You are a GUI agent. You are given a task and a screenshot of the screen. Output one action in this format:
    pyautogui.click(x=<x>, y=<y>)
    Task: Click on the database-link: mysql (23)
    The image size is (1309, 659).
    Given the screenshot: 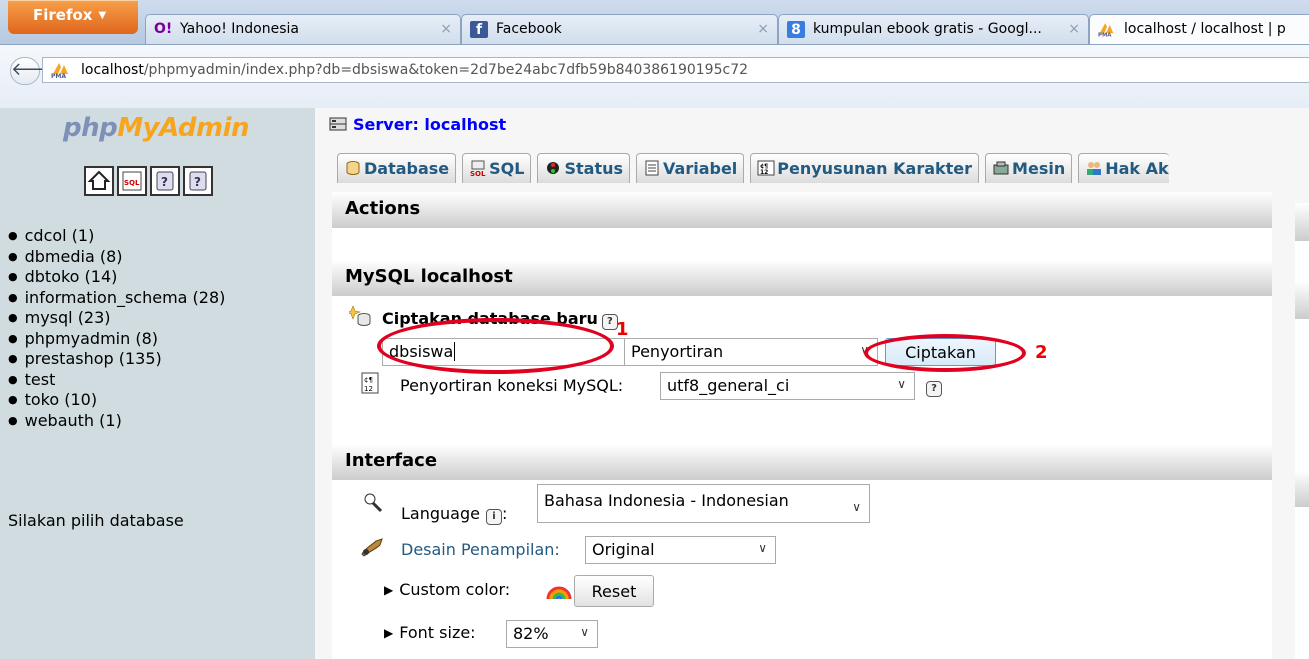 What is the action you would take?
    pyautogui.click(x=68, y=317)
    